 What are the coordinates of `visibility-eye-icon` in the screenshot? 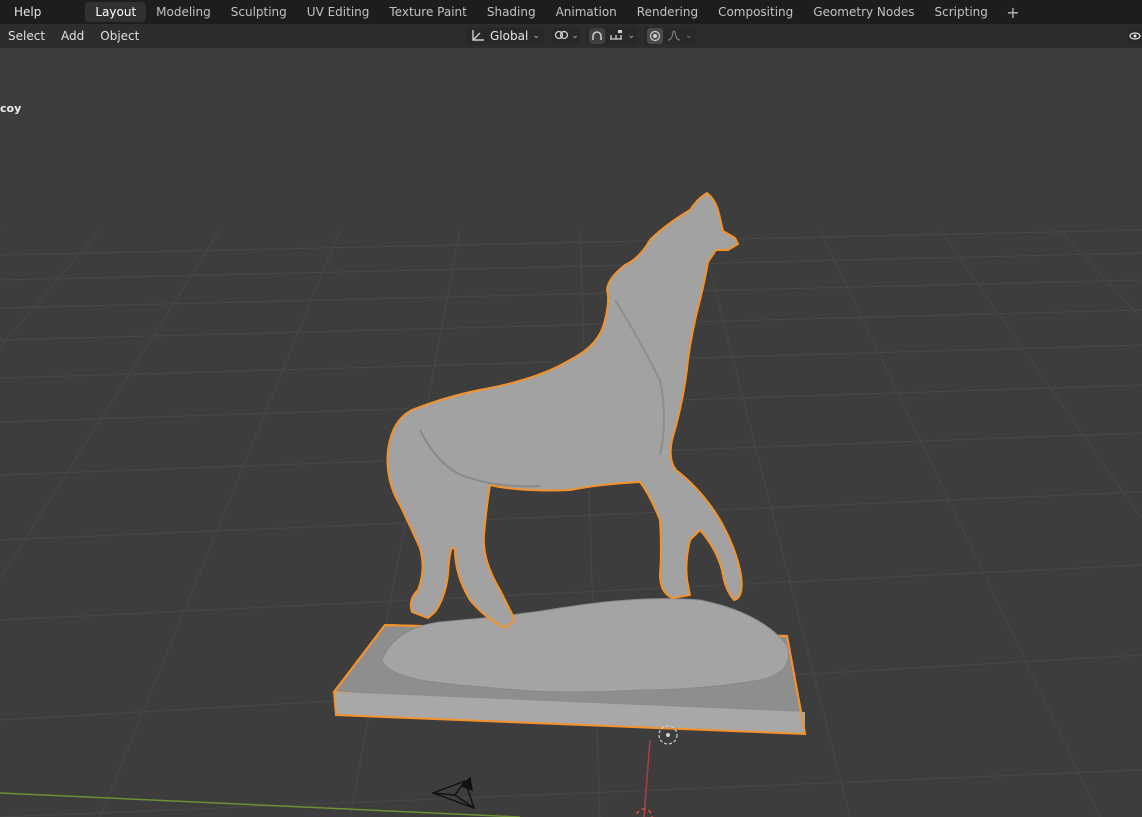 It's located at (1135, 36).